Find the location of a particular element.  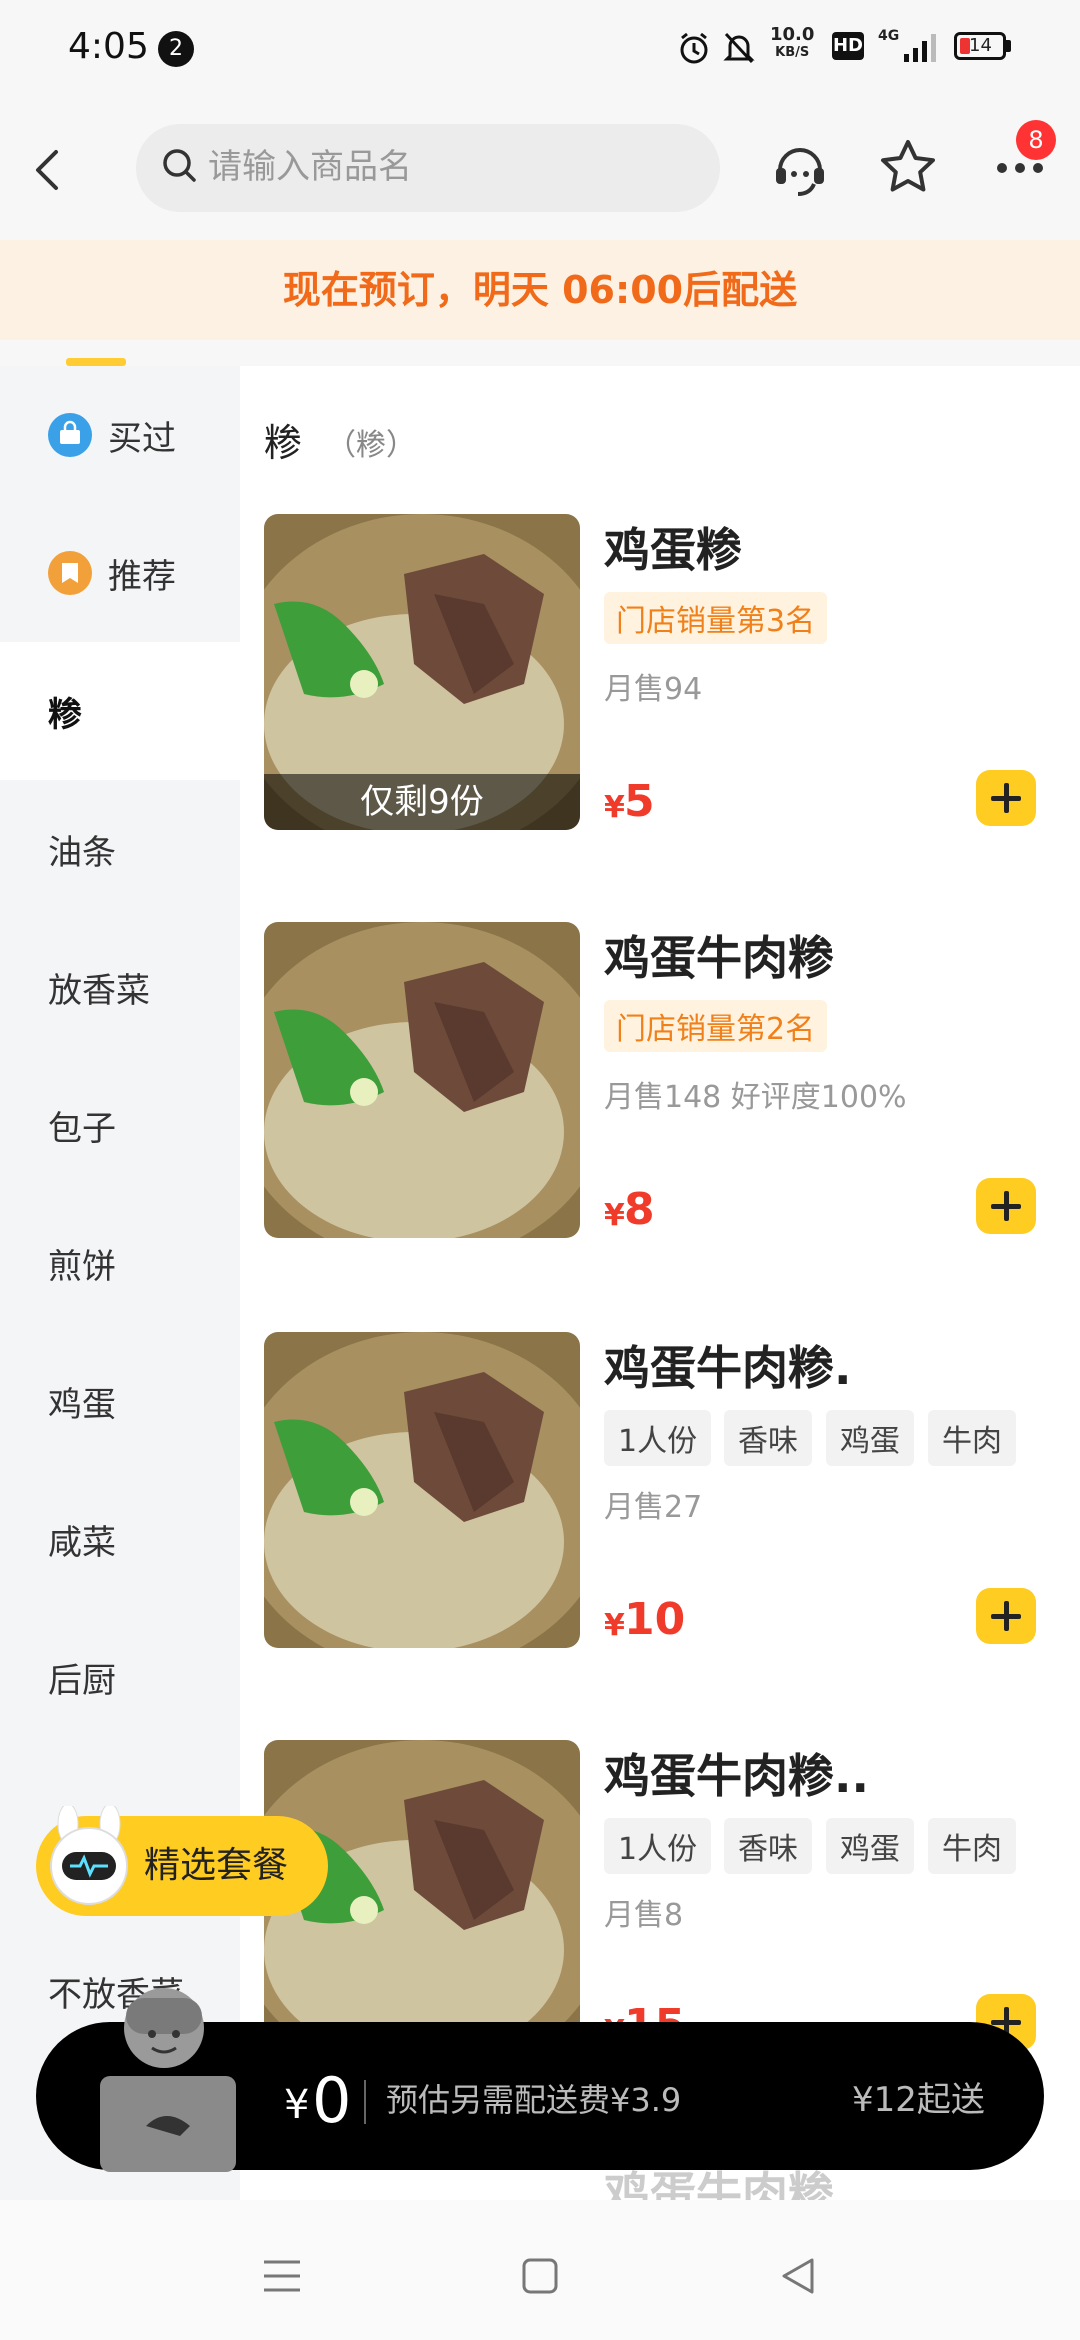

rank-badge: 门店销量第3名 is located at coordinates (716, 618).